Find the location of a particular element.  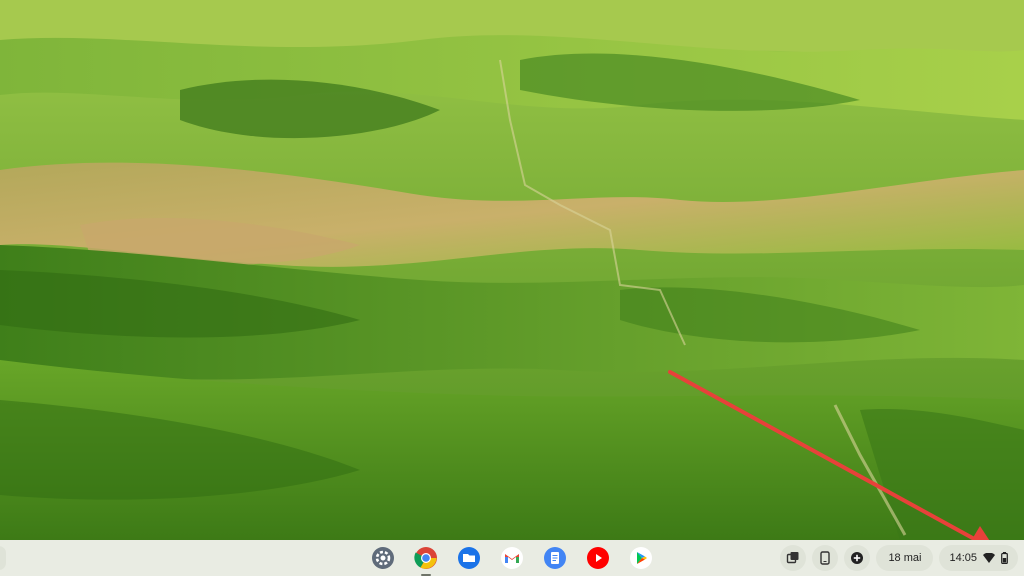

add-note-button is located at coordinates (857, 558).